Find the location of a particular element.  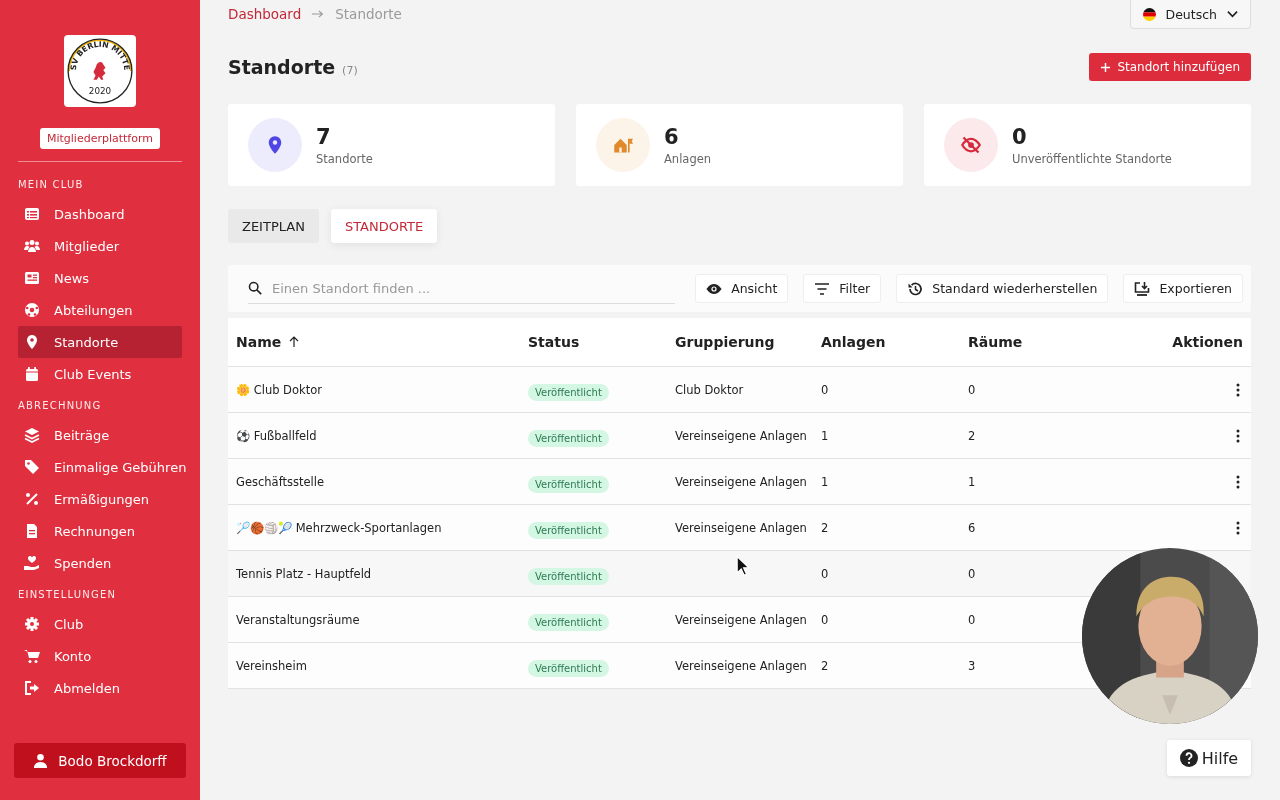

column-header: Status is located at coordinates (554, 342).